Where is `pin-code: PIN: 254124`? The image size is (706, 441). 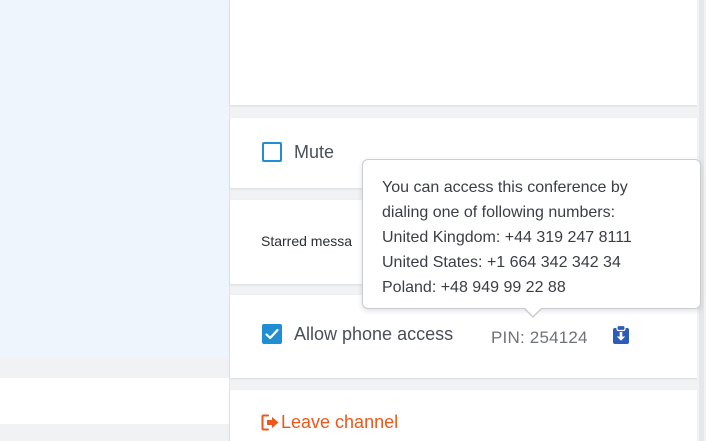
pin-code: PIN: 254124 is located at coordinates (539, 337).